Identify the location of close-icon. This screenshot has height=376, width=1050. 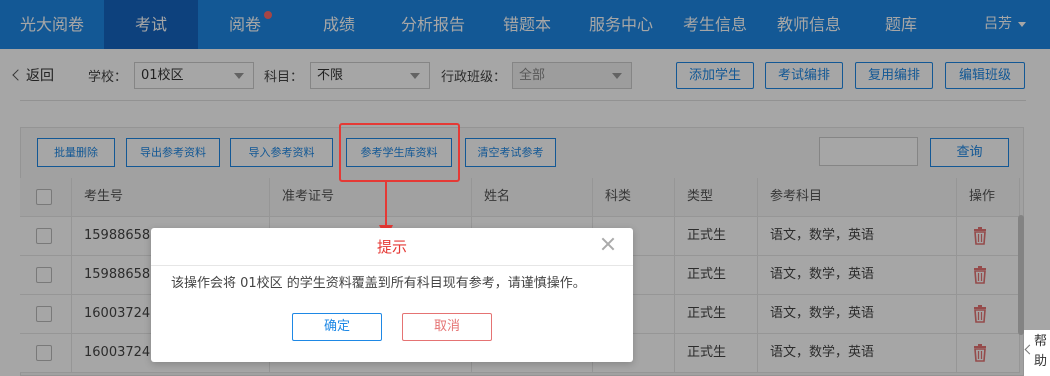
(608, 244).